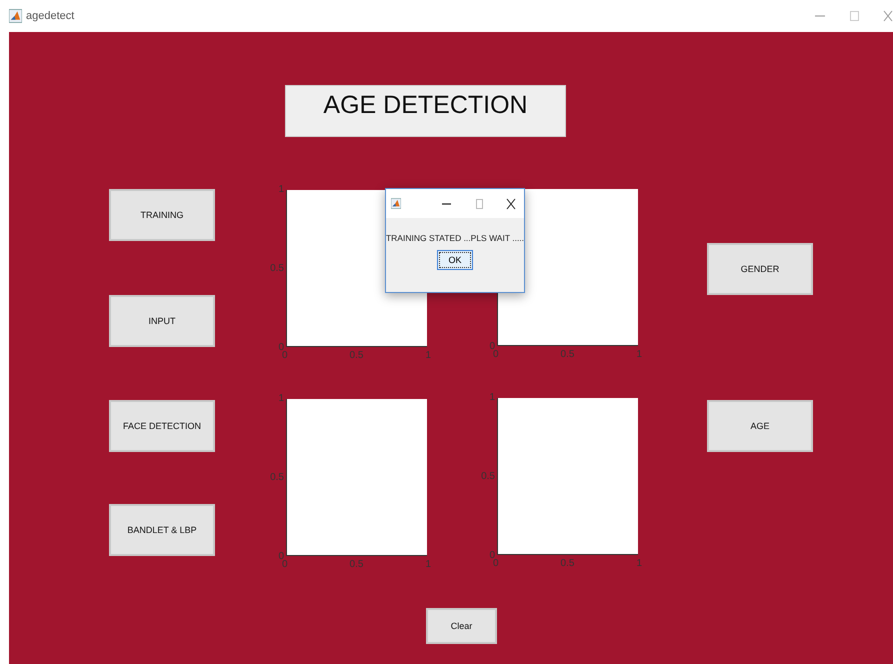 The image size is (893, 664). I want to click on window-title: agedetect, so click(50, 16).